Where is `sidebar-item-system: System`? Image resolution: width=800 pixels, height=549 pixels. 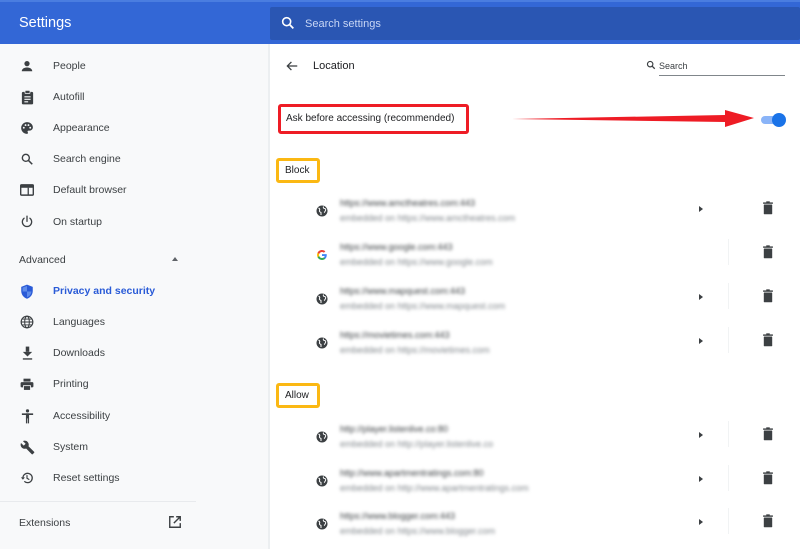 sidebar-item-system: System is located at coordinates (134, 447).